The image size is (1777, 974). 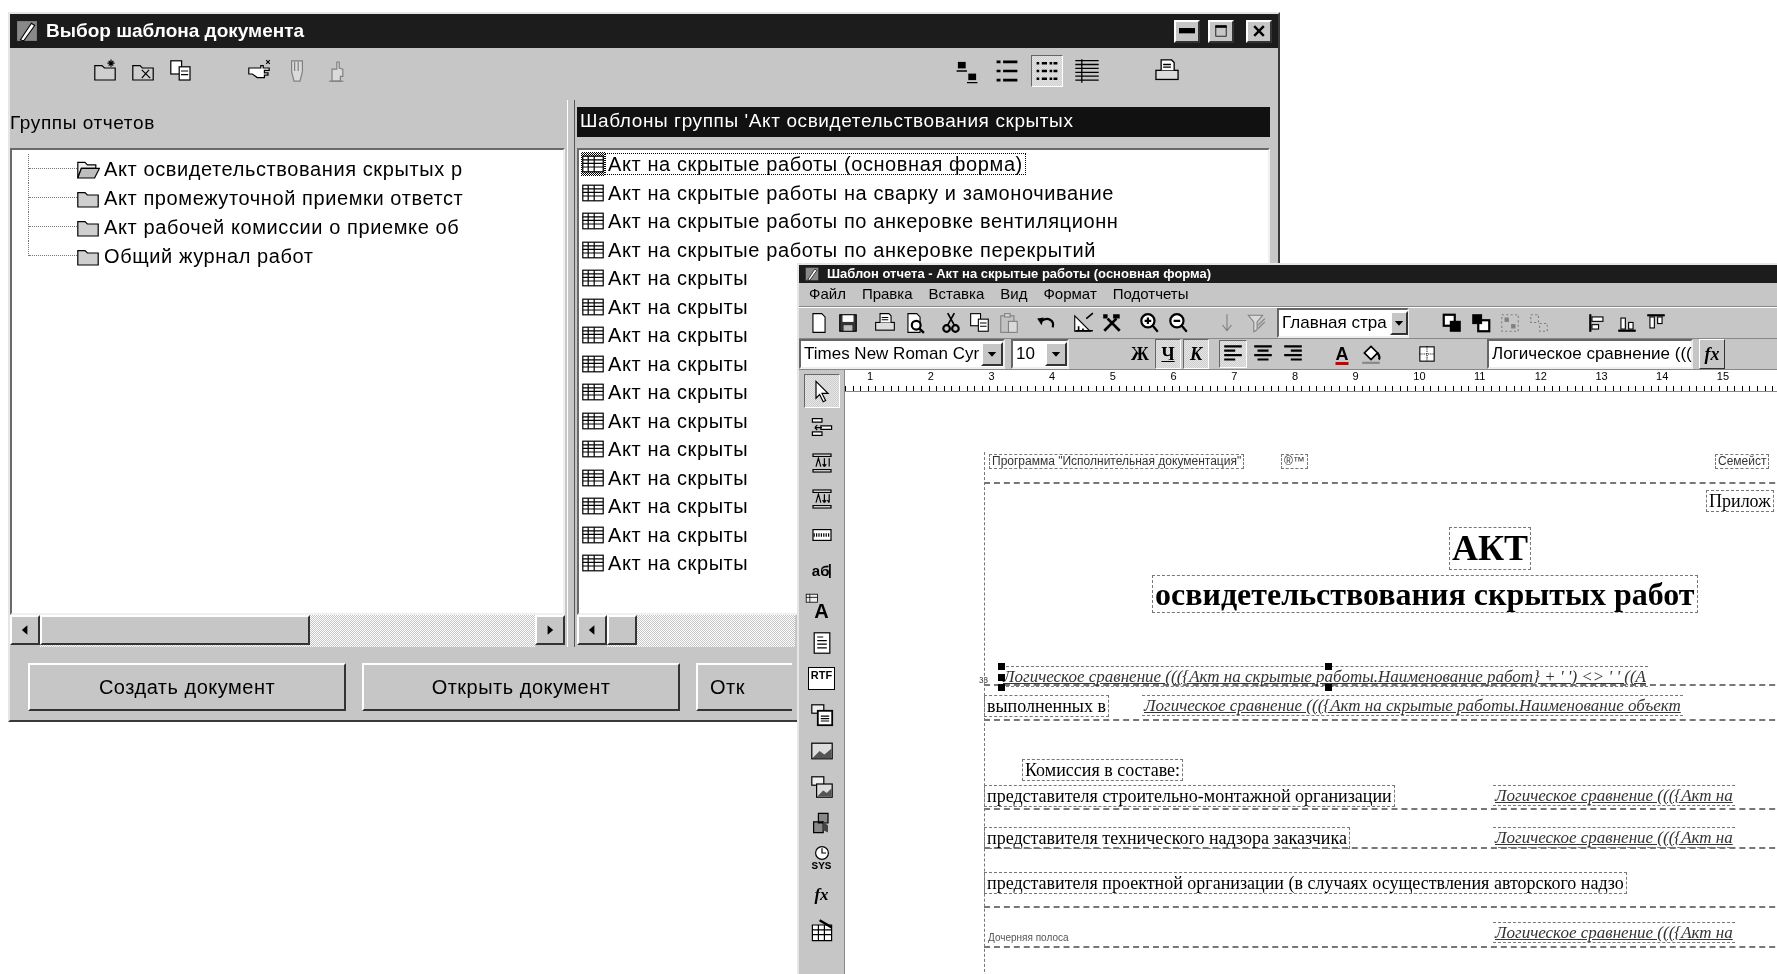 I want to click on formula-button: fx, so click(x=1712, y=353).